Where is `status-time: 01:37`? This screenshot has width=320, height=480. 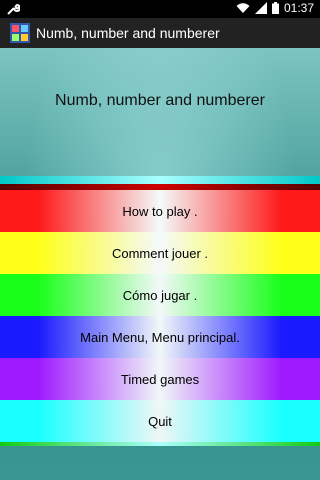
status-time: 01:37 is located at coordinates (298, 8).